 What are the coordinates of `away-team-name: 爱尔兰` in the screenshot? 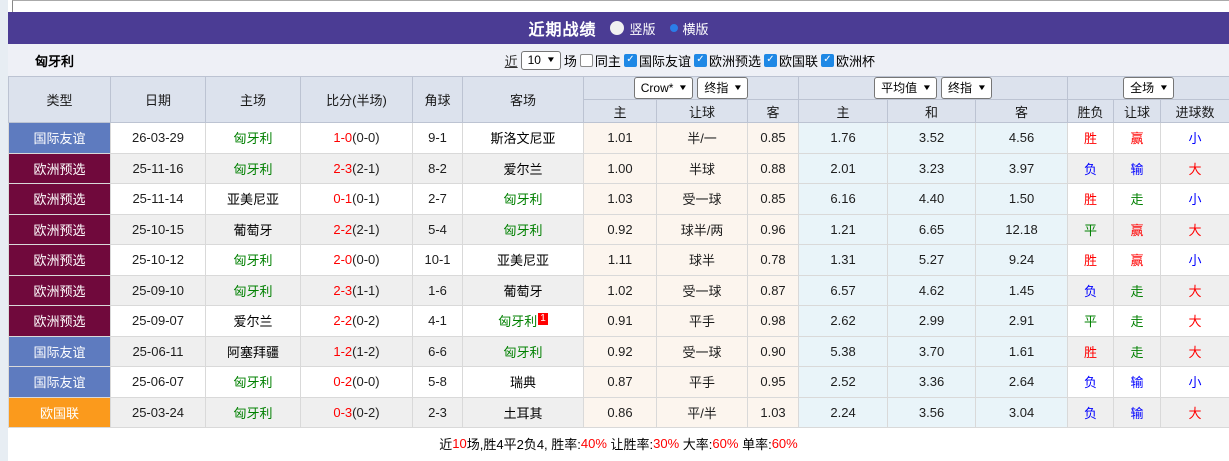 It's located at (523, 169).